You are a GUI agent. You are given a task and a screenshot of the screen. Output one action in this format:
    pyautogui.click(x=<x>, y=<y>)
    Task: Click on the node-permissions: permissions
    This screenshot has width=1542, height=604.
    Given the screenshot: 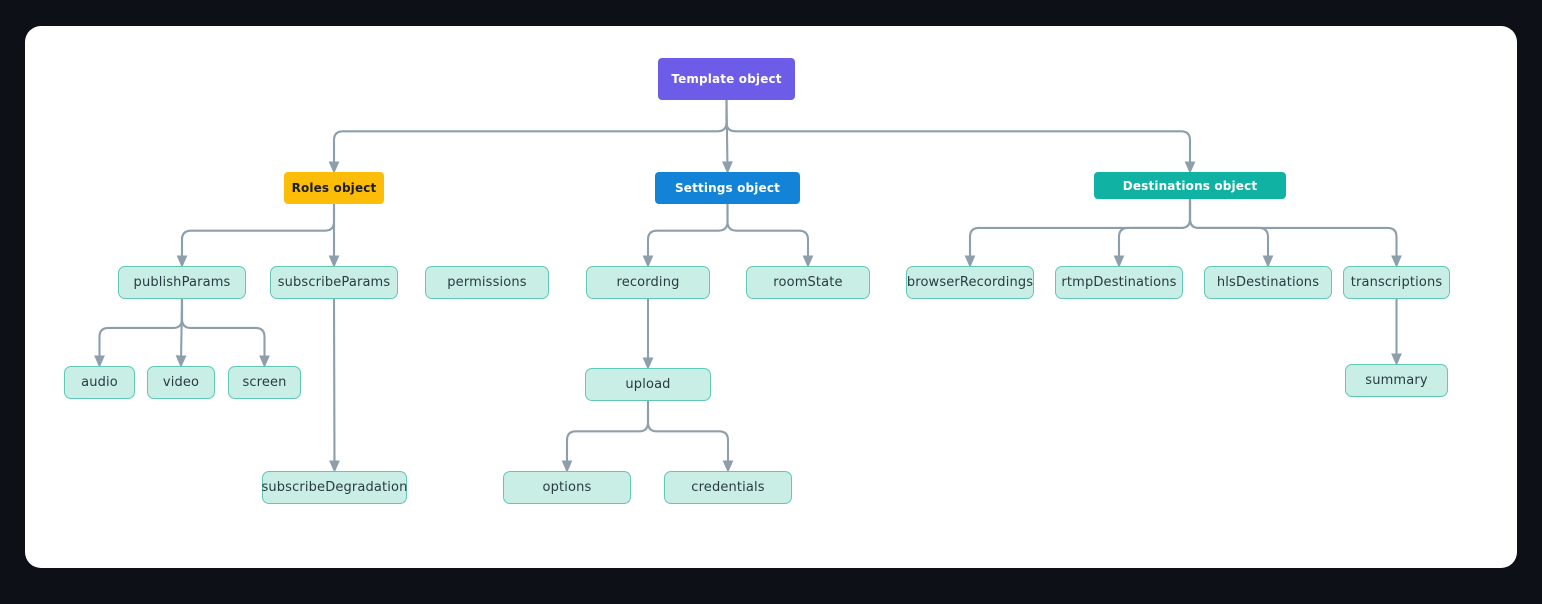 What is the action you would take?
    pyautogui.click(x=487, y=282)
    